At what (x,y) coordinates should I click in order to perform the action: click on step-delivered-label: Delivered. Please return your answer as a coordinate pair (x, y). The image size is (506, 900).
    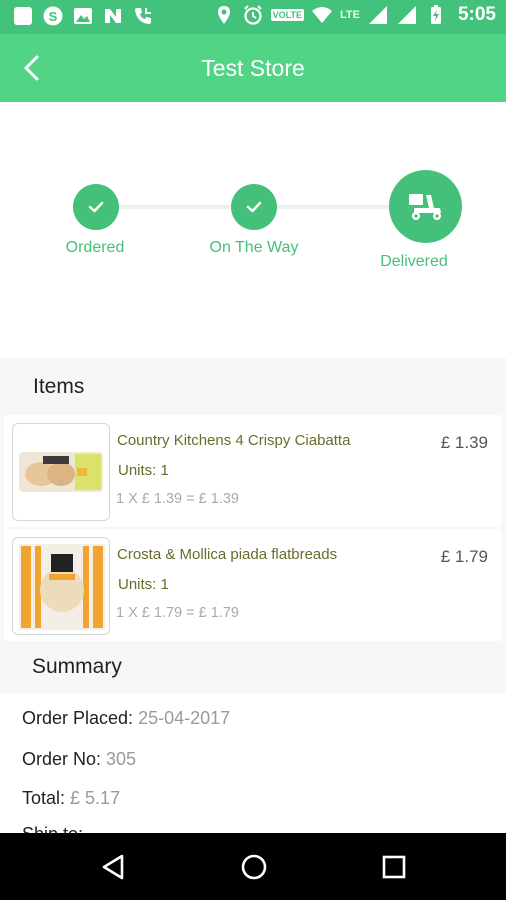
    Looking at the image, I should click on (414, 261).